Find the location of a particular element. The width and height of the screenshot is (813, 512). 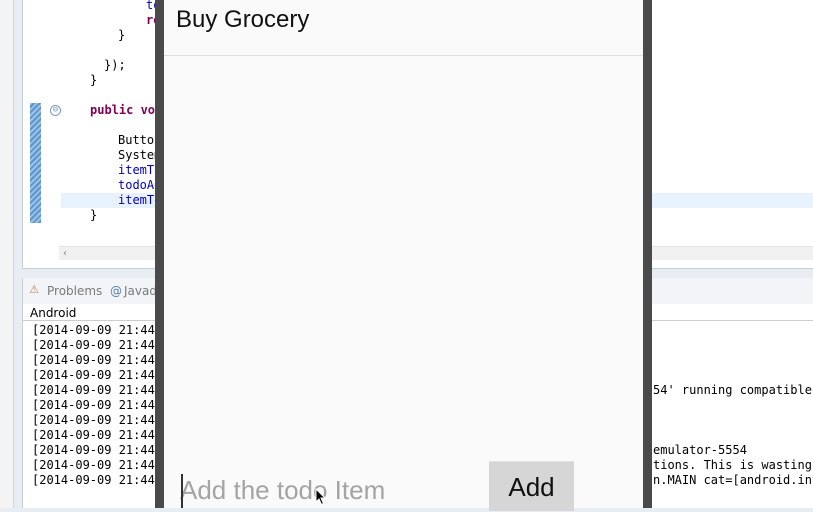

console-name: Android is located at coordinates (53, 313).